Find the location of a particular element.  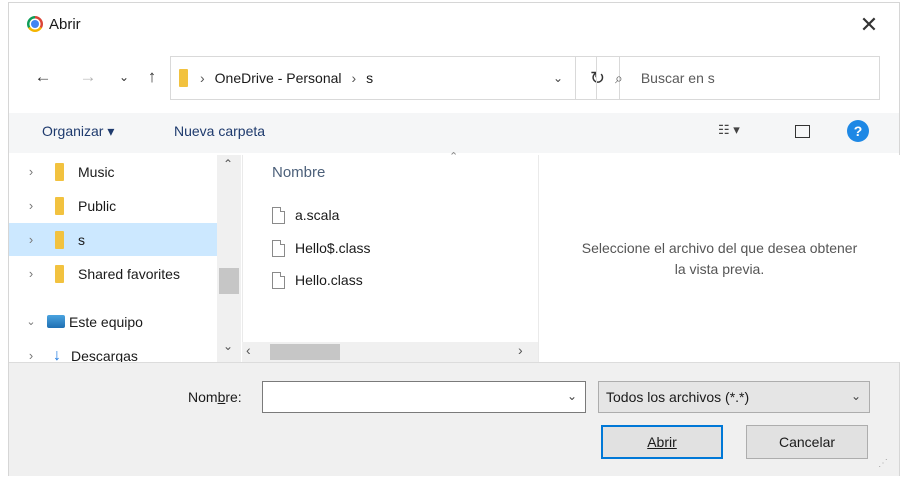

file-name-input: ⌄ is located at coordinates (424, 397).